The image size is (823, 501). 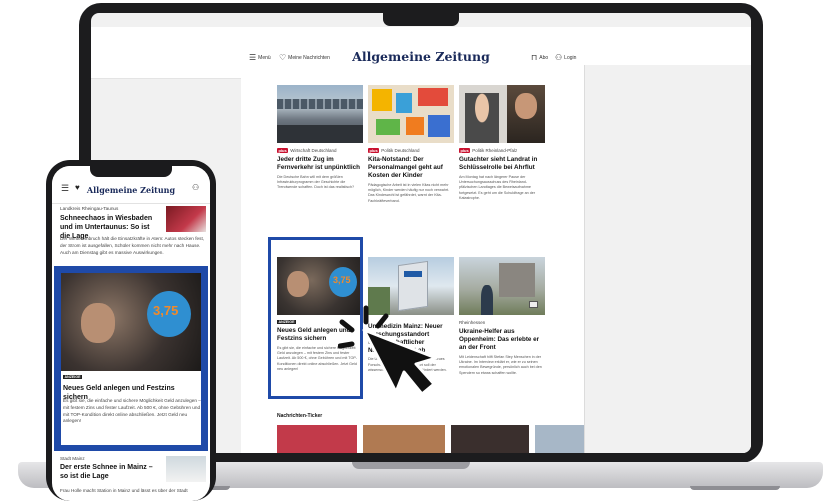 What do you see at coordinates (400, 150) in the screenshot?
I see `article-kicker: Politik Deutschland` at bounding box center [400, 150].